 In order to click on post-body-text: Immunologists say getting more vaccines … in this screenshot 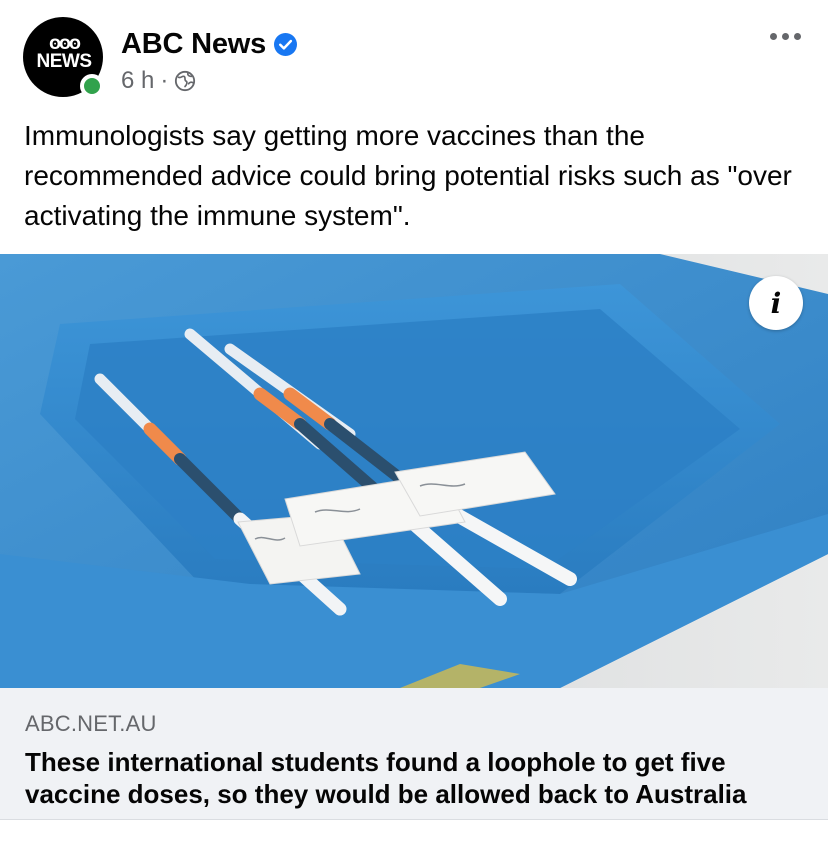, I will do `click(408, 175)`.